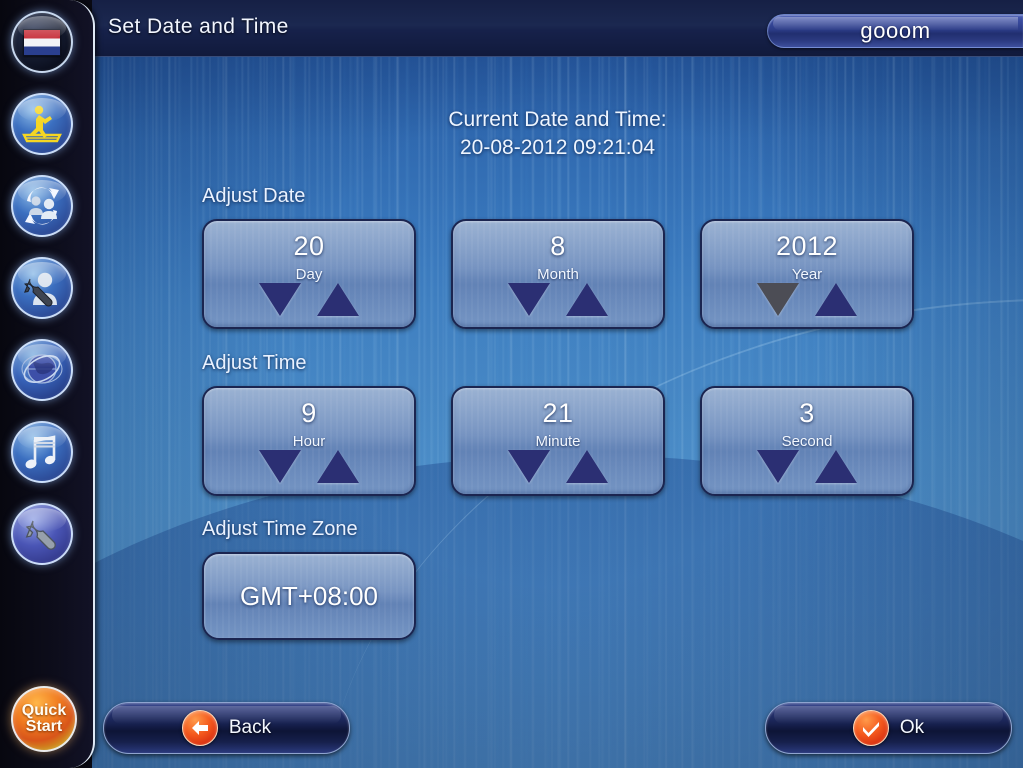 This screenshot has height=768, width=1023. Describe the element at coordinates (280, 301) in the screenshot. I see `spinner-day-down-button` at that location.